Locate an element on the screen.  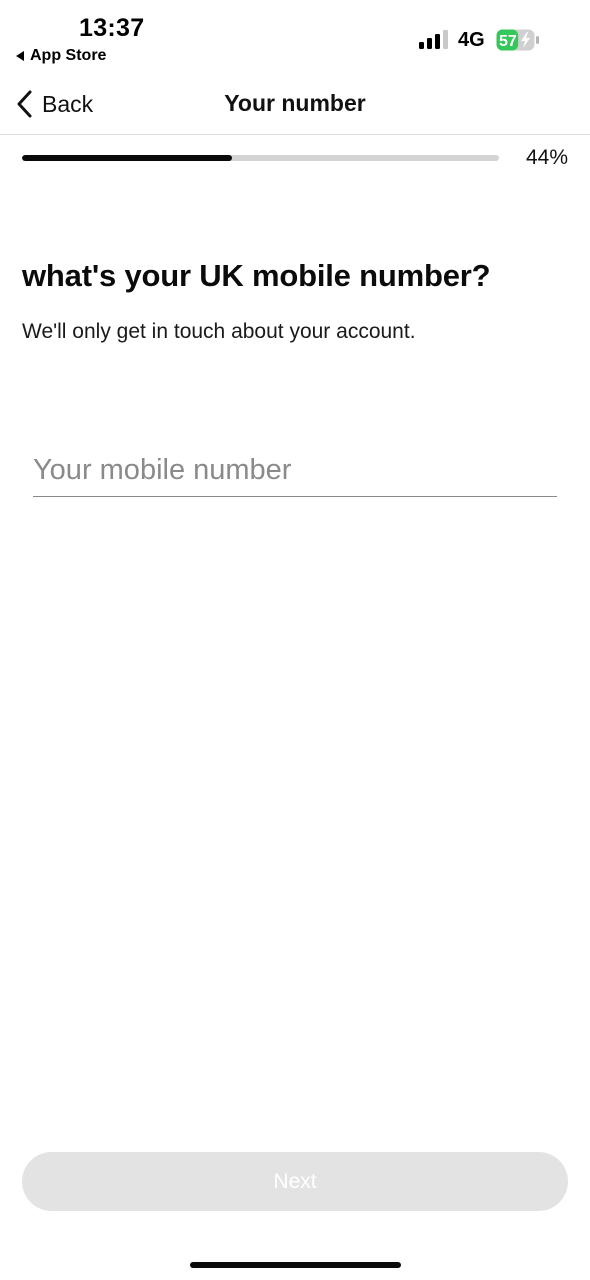
mobile-number-field-container is located at coordinates (295, 471).